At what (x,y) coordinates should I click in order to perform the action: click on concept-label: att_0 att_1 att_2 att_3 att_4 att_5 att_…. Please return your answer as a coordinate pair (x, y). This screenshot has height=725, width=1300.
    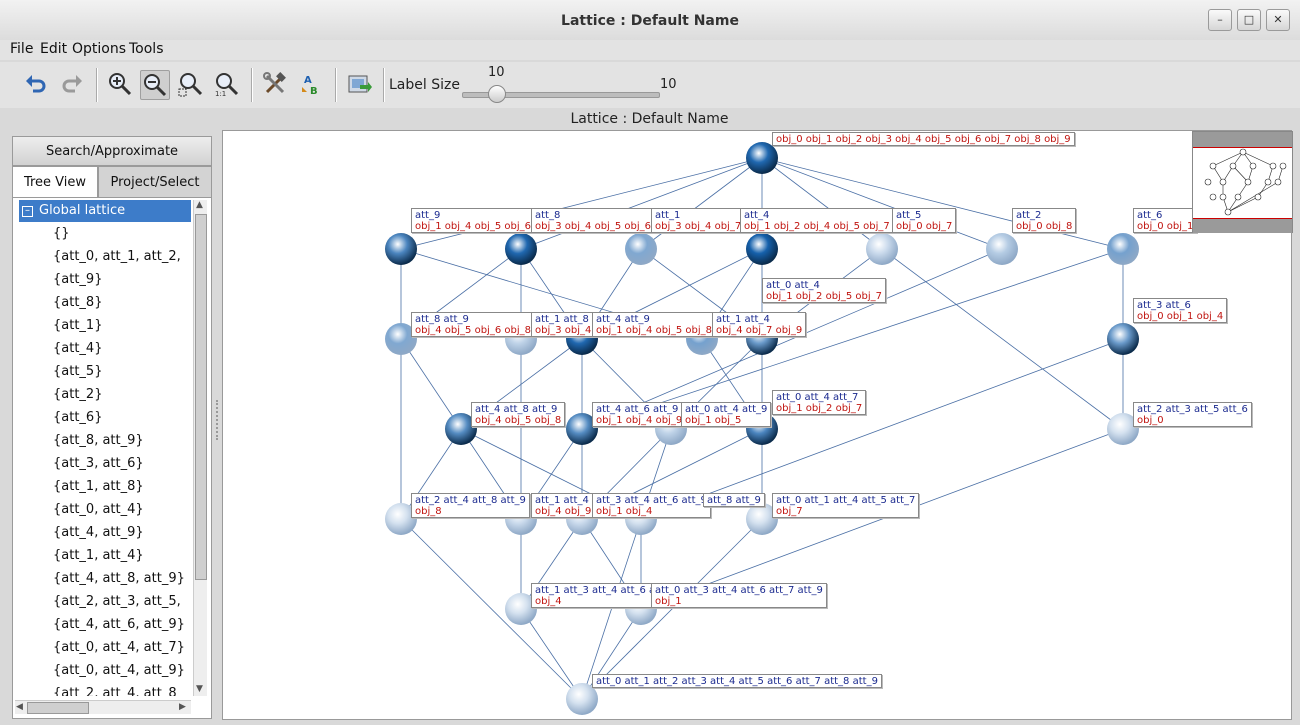
    Looking at the image, I should click on (737, 681).